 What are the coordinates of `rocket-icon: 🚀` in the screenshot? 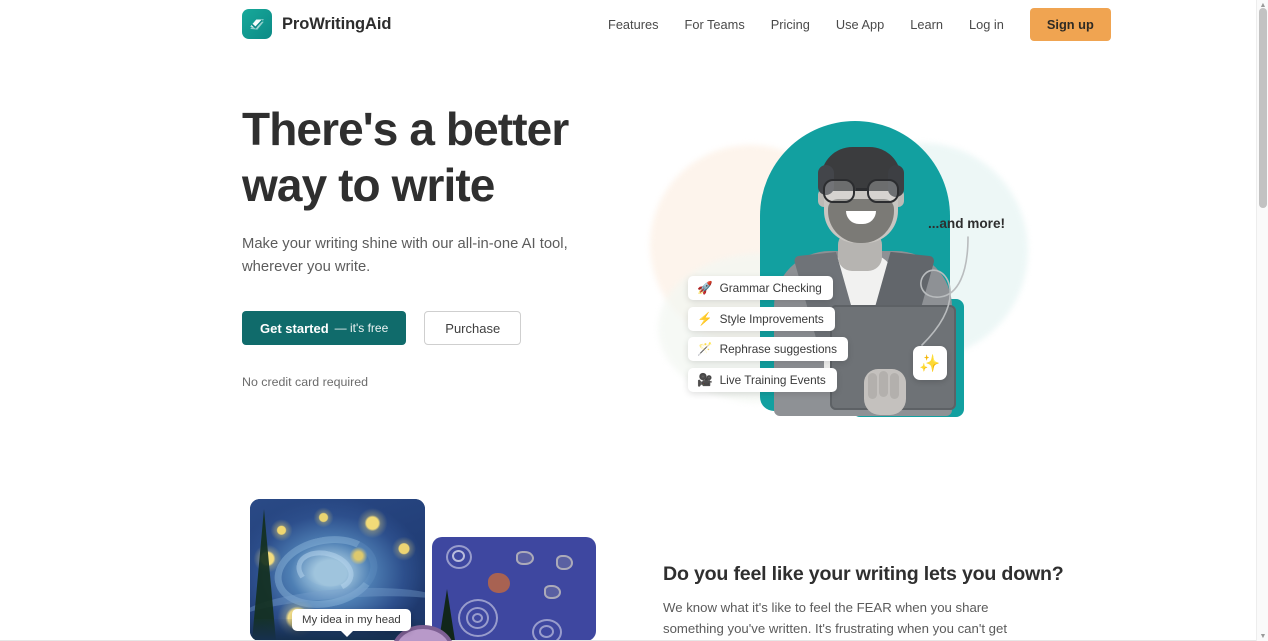 It's located at (705, 287).